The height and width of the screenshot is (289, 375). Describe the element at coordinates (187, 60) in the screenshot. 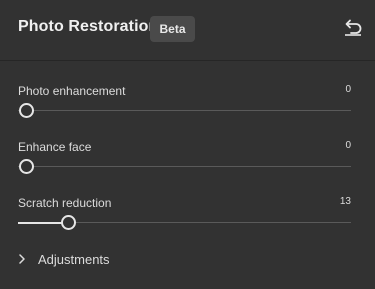

I see `header-divider` at that location.